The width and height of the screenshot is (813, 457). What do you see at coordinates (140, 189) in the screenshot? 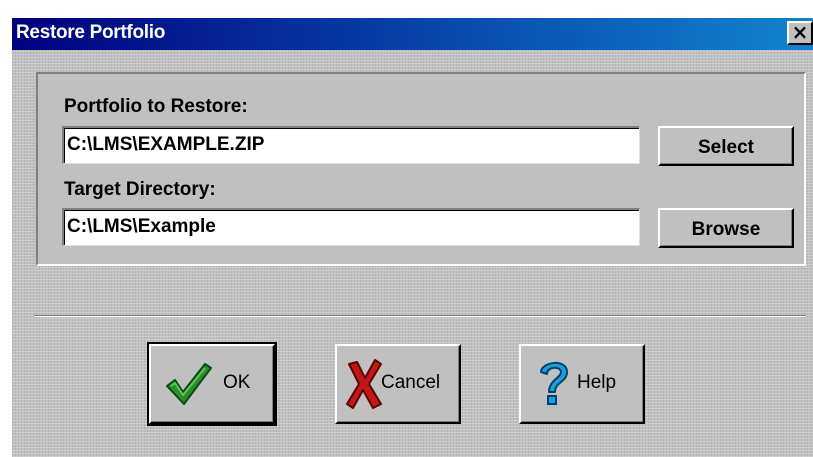
I see `target-directory-label: Target Directory:` at bounding box center [140, 189].